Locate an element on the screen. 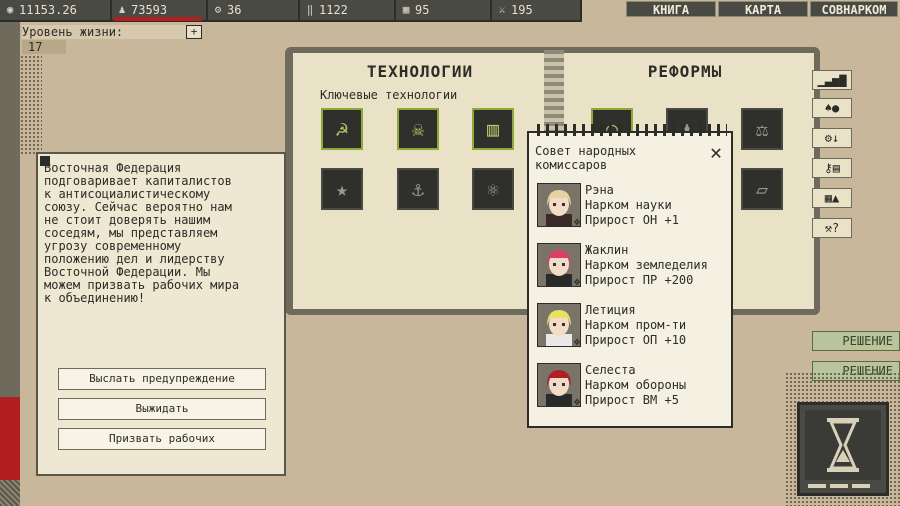 The width and height of the screenshot is (900, 506). end-turn-button is located at coordinates (843, 445).